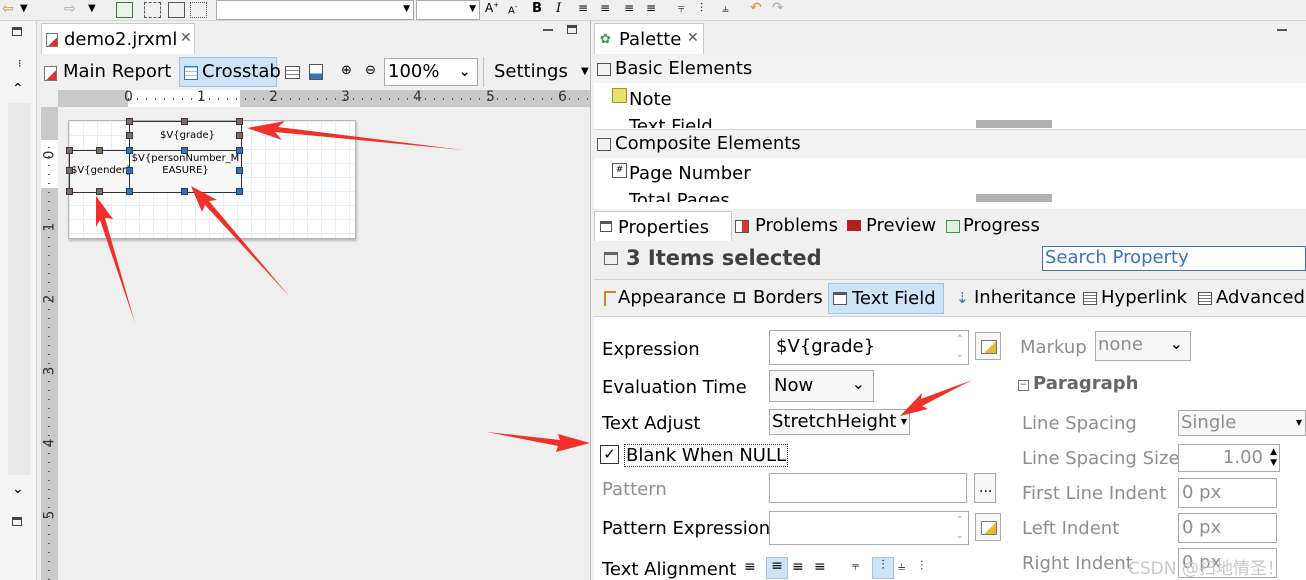  What do you see at coordinates (936, 398) in the screenshot?
I see `annotation-arrow-text-adjust` at bounding box center [936, 398].